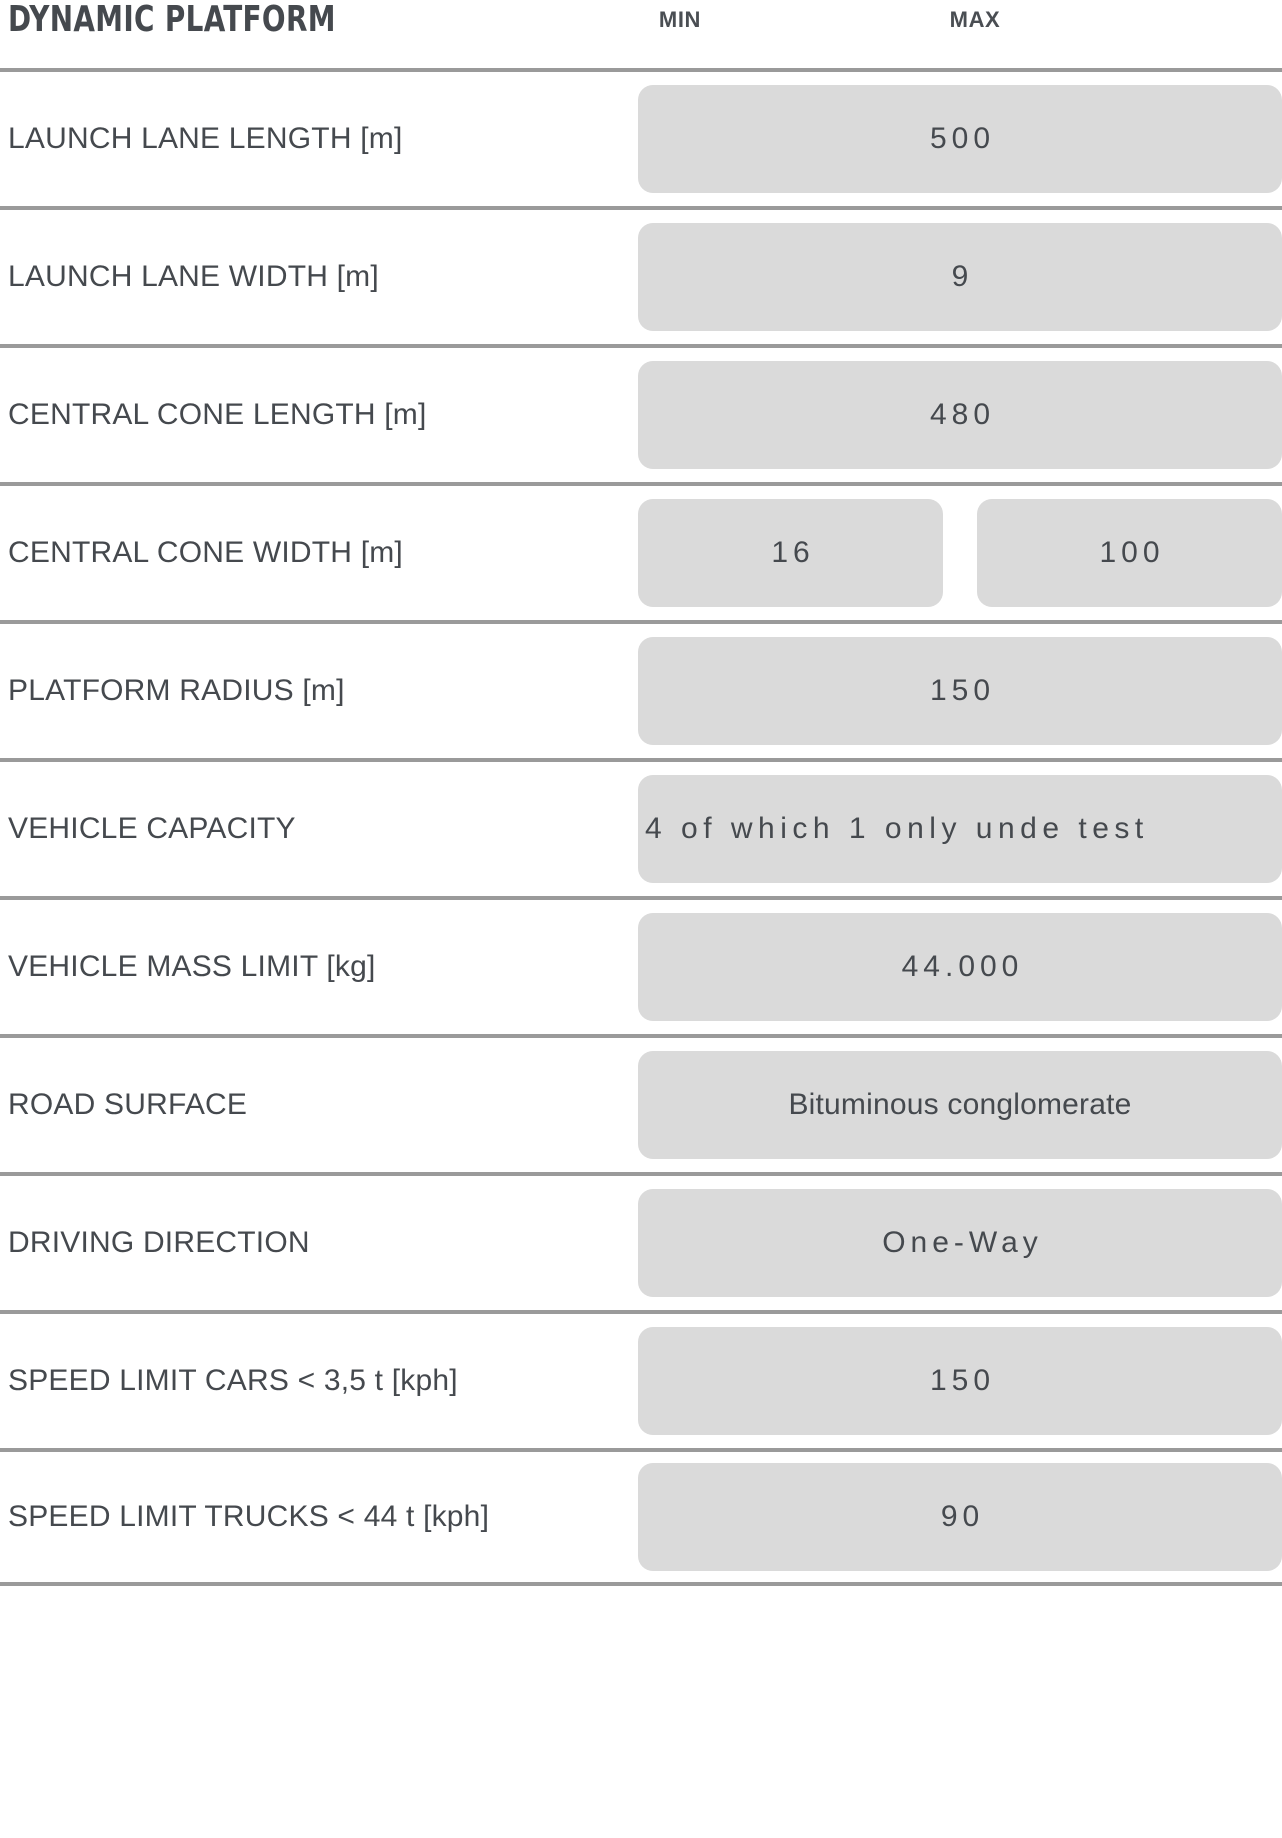  I want to click on row-label: LAUNCH LANE WIDTH [m], so click(193, 276).